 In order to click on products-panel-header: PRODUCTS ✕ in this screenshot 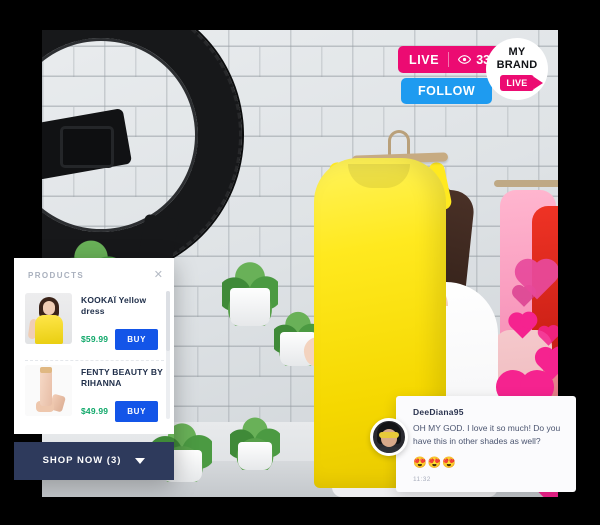, I will do `click(94, 273)`.